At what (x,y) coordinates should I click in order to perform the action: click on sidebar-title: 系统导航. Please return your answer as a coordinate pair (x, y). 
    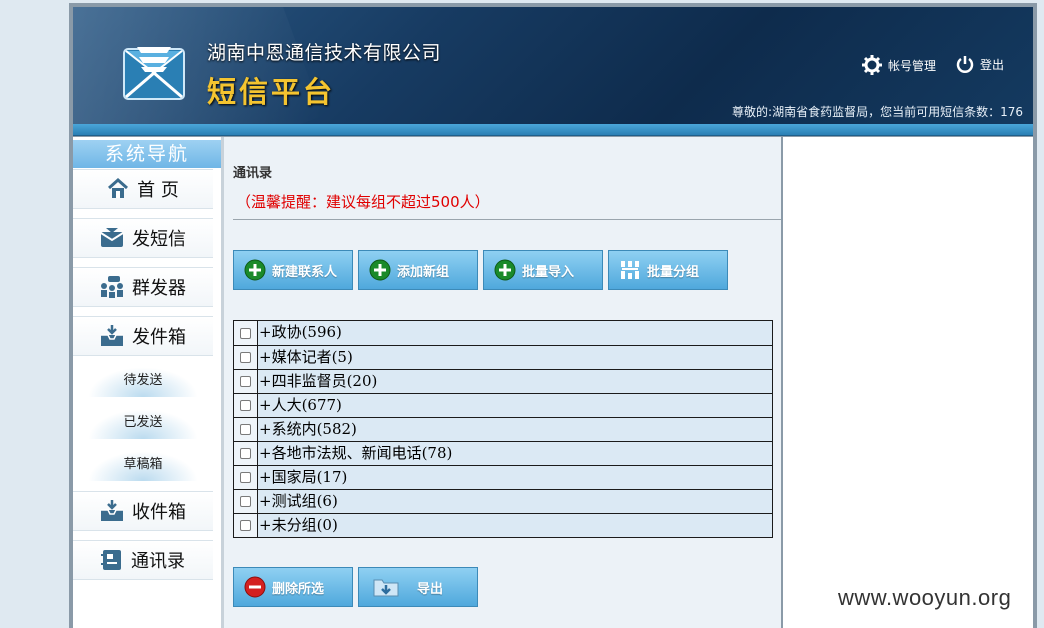
    Looking at the image, I should click on (147, 154).